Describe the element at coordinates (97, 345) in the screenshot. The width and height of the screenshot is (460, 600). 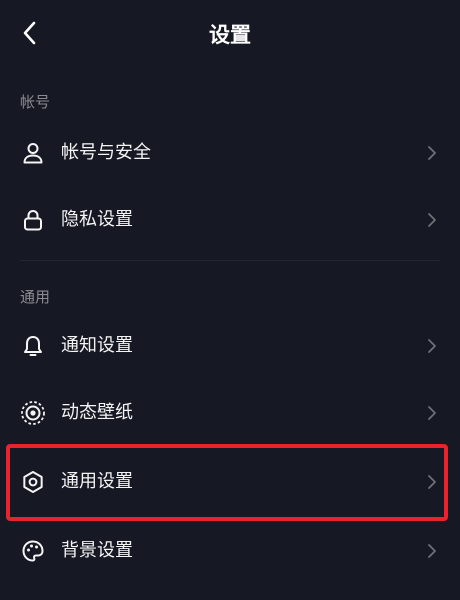
I see `settings-item-label: 通知设置` at that location.